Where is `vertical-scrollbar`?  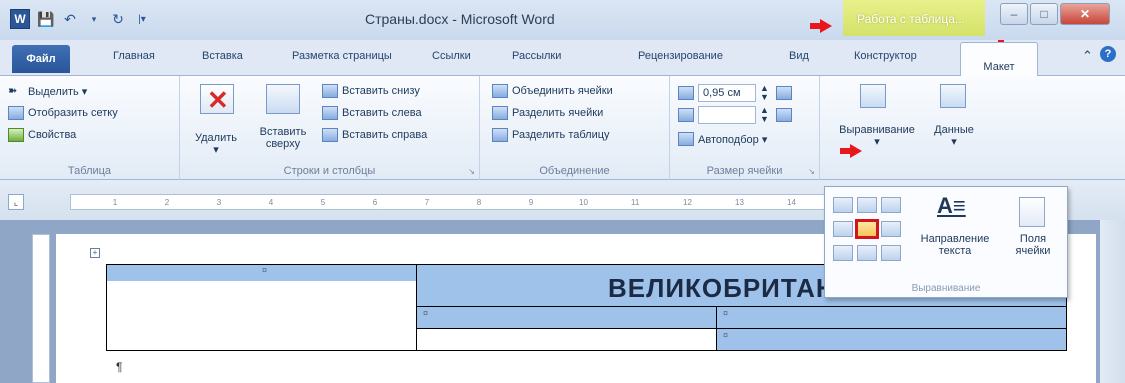 vertical-scrollbar is located at coordinates (1112, 301).